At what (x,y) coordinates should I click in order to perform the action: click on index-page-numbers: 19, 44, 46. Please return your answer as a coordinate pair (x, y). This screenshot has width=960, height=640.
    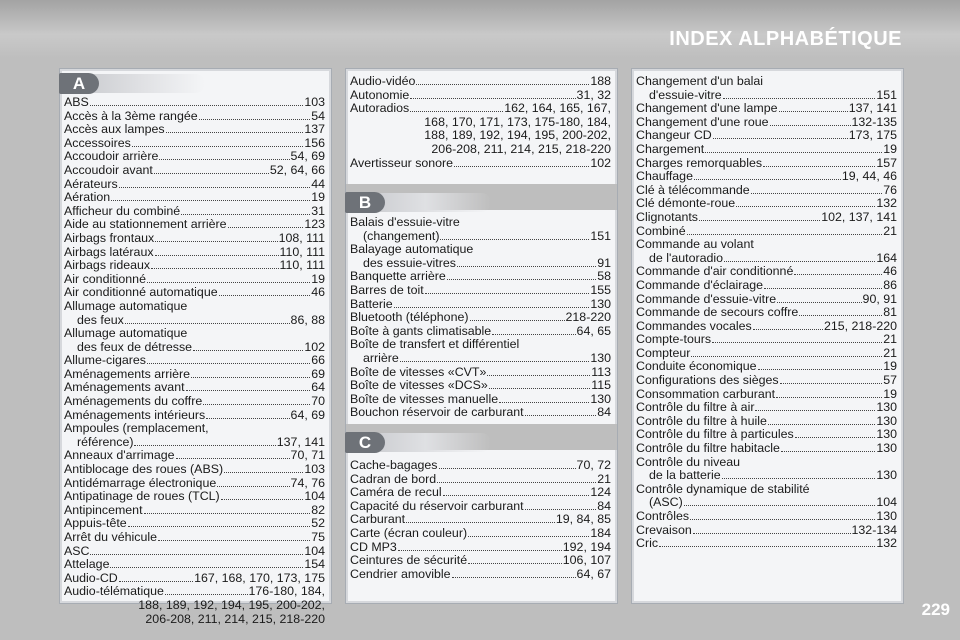
    Looking at the image, I should click on (869, 176).